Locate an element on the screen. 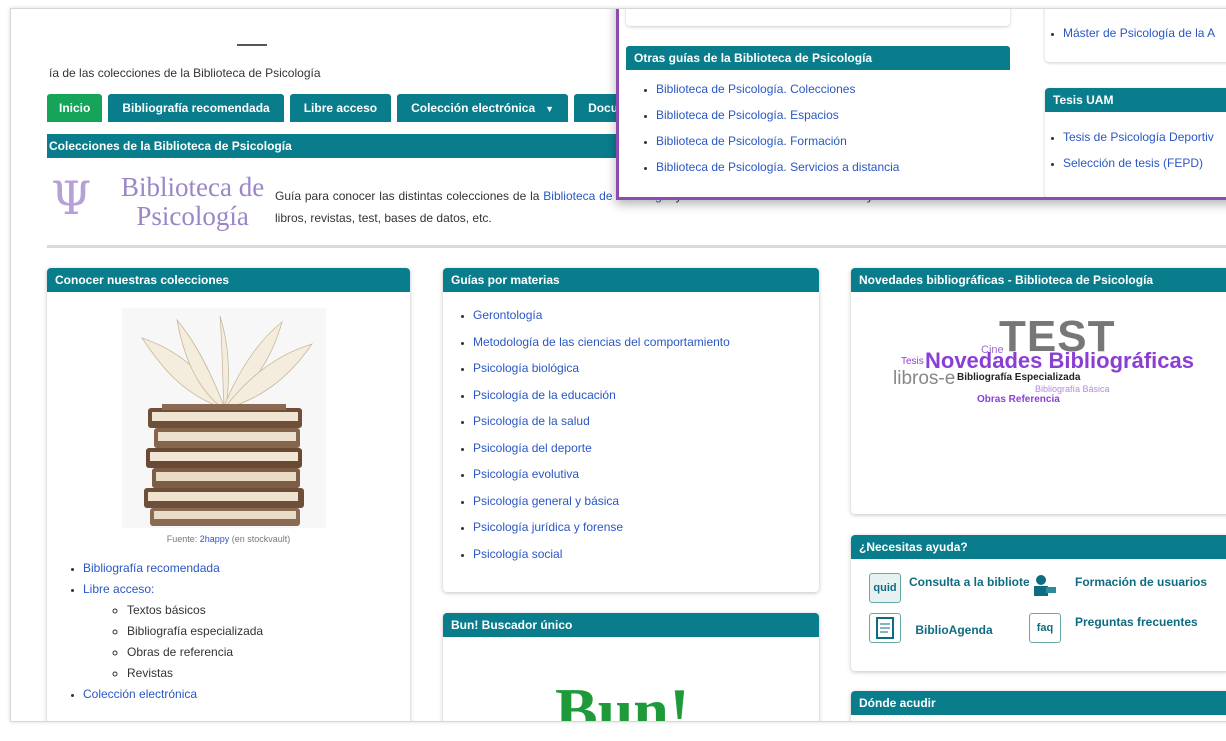 This screenshot has height=741, width=1226. books-illustration is located at coordinates (224, 418).